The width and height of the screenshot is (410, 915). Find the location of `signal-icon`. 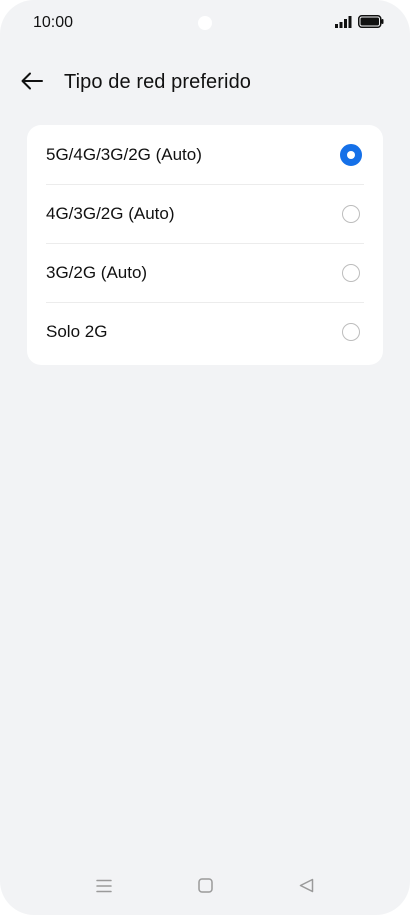

signal-icon is located at coordinates (343, 24).